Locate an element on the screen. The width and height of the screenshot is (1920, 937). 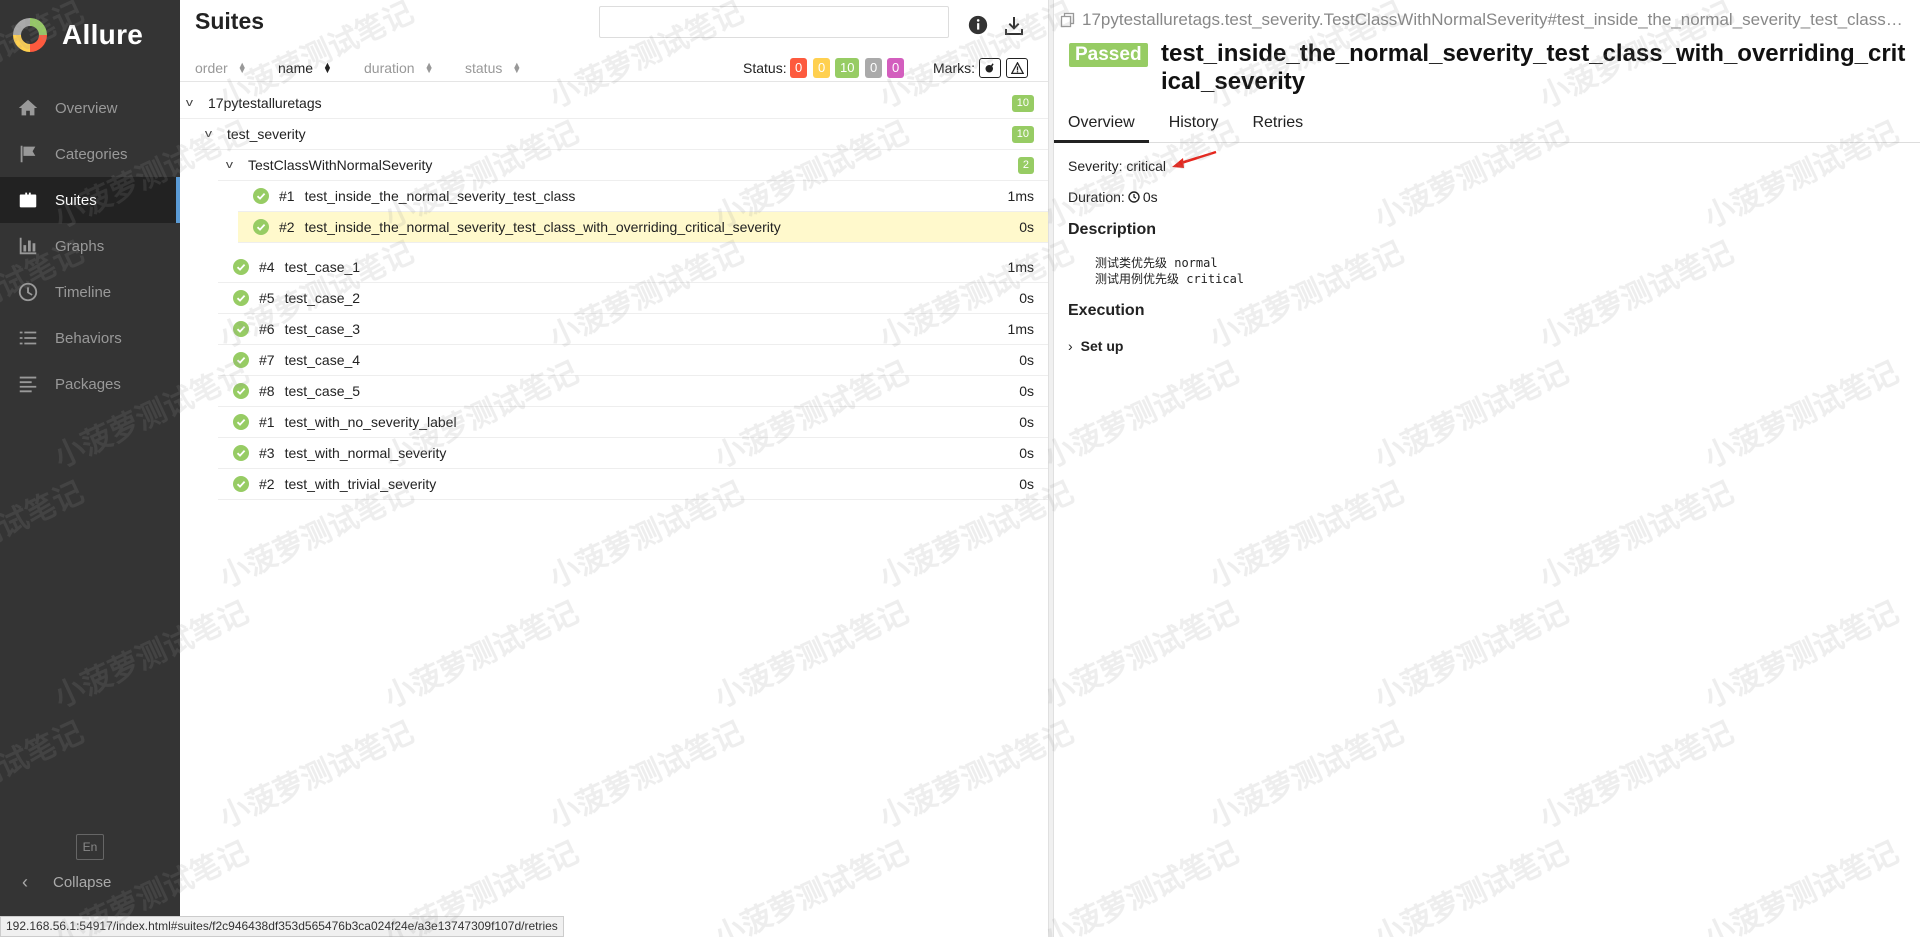
bomb-icon is located at coordinates (989, 68).